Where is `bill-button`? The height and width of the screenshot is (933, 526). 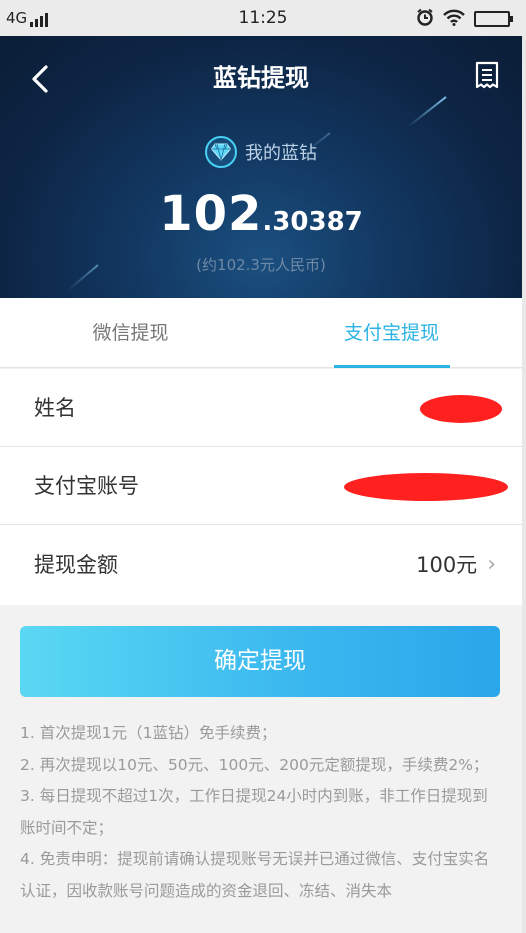 bill-button is located at coordinates (487, 75).